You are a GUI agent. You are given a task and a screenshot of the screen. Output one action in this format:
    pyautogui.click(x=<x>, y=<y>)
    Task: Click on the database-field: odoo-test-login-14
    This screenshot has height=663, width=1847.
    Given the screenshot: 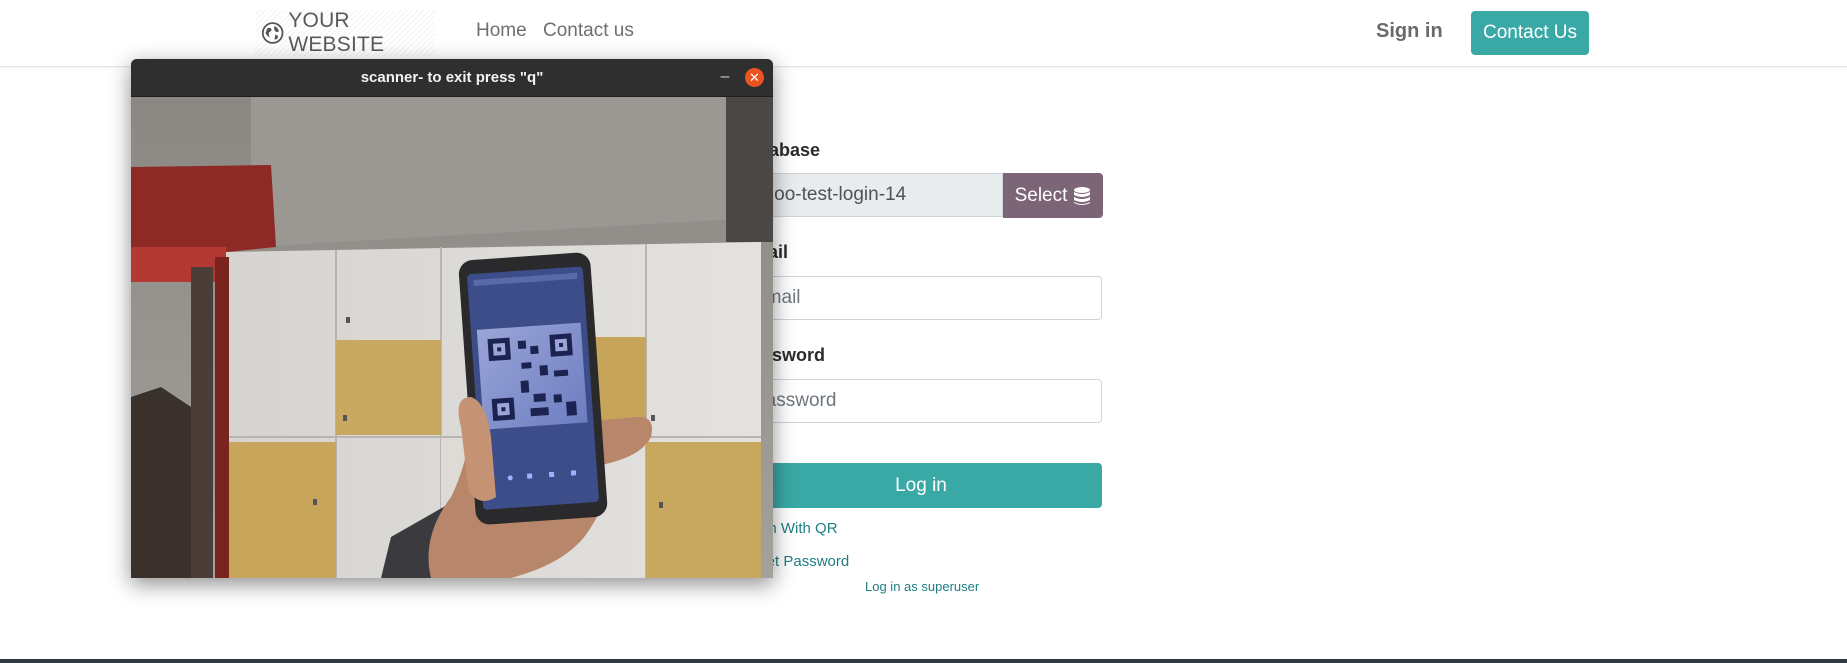 What is the action you would take?
    pyautogui.click(x=871, y=195)
    